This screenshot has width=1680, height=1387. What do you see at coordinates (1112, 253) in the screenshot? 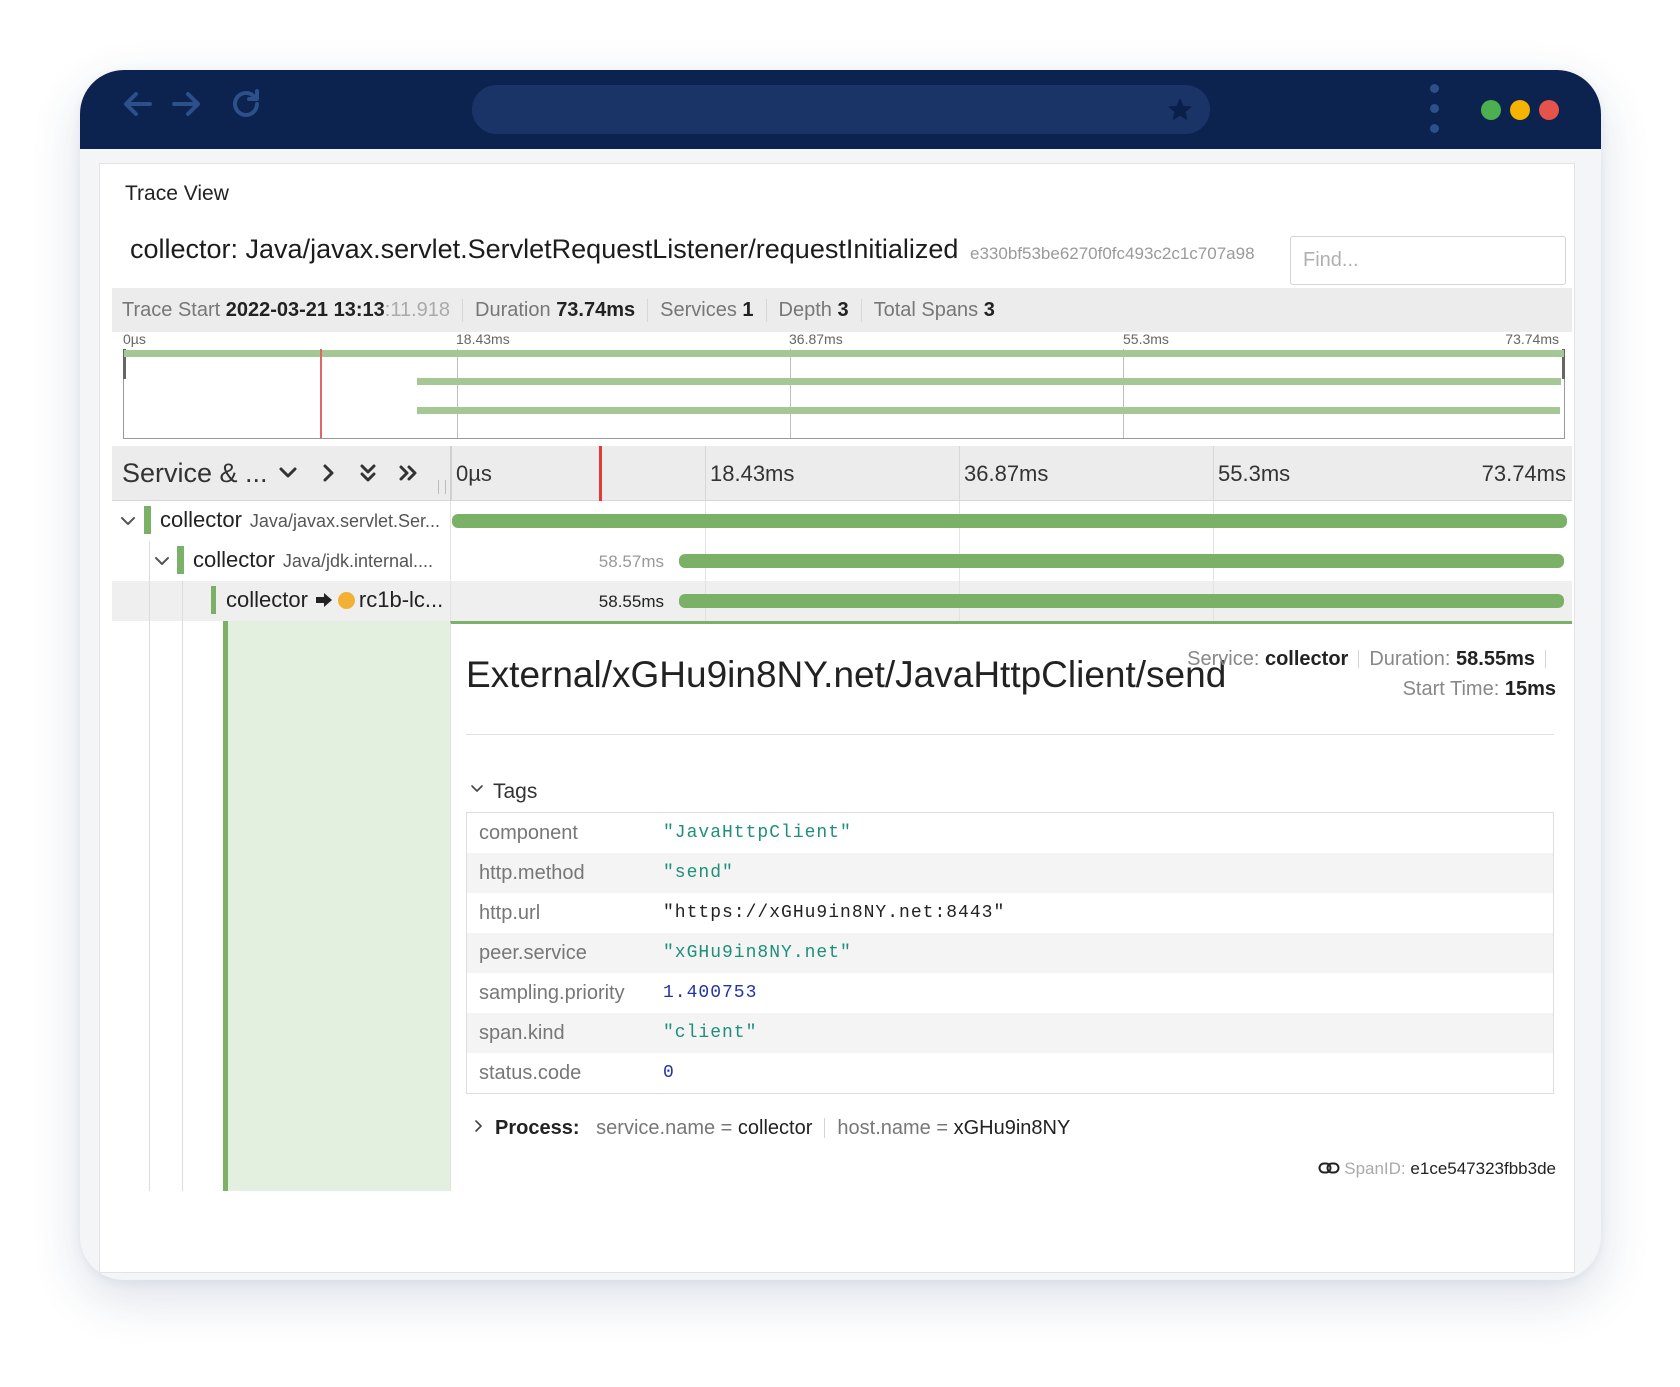
I see `trace-id: e330bf53be6270f0fc493c2c1c707a98` at bounding box center [1112, 253].